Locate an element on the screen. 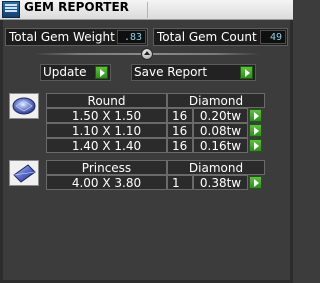 The height and width of the screenshot is (283, 320). round-gem-icon is located at coordinates (24, 106).